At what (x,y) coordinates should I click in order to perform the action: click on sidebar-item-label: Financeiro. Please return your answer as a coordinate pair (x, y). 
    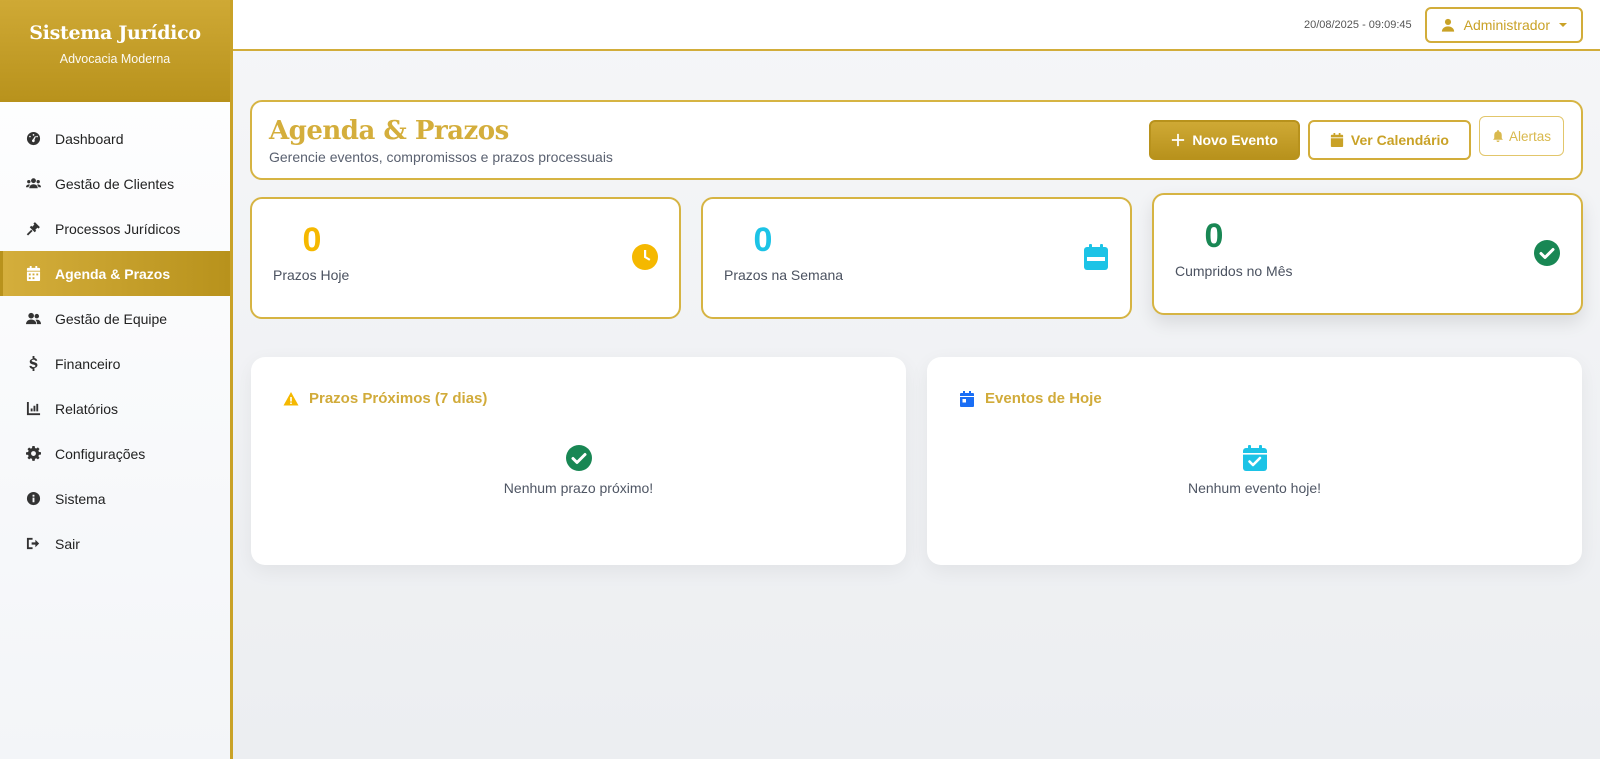
    Looking at the image, I should click on (88, 363).